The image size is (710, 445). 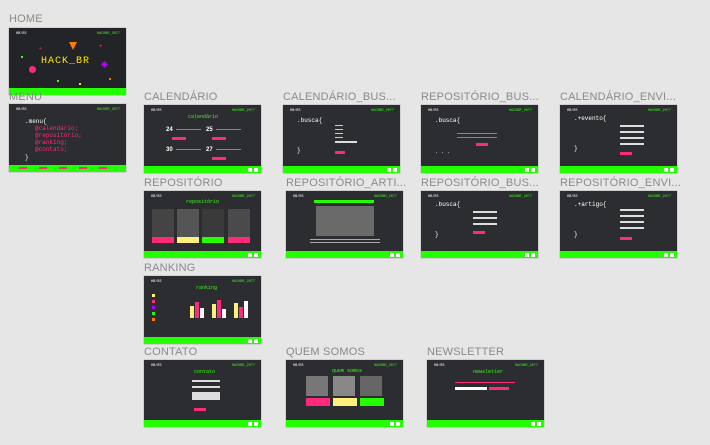 What do you see at coordinates (471, 388) in the screenshot?
I see `email-field` at bounding box center [471, 388].